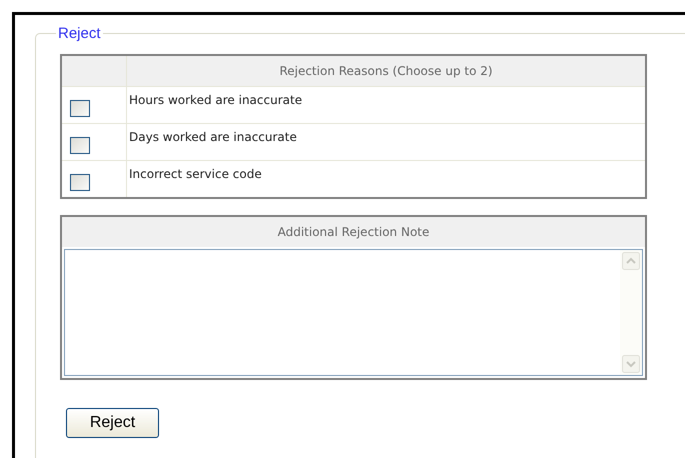  I want to click on column-header: Additional Rejection Note, so click(353, 231).